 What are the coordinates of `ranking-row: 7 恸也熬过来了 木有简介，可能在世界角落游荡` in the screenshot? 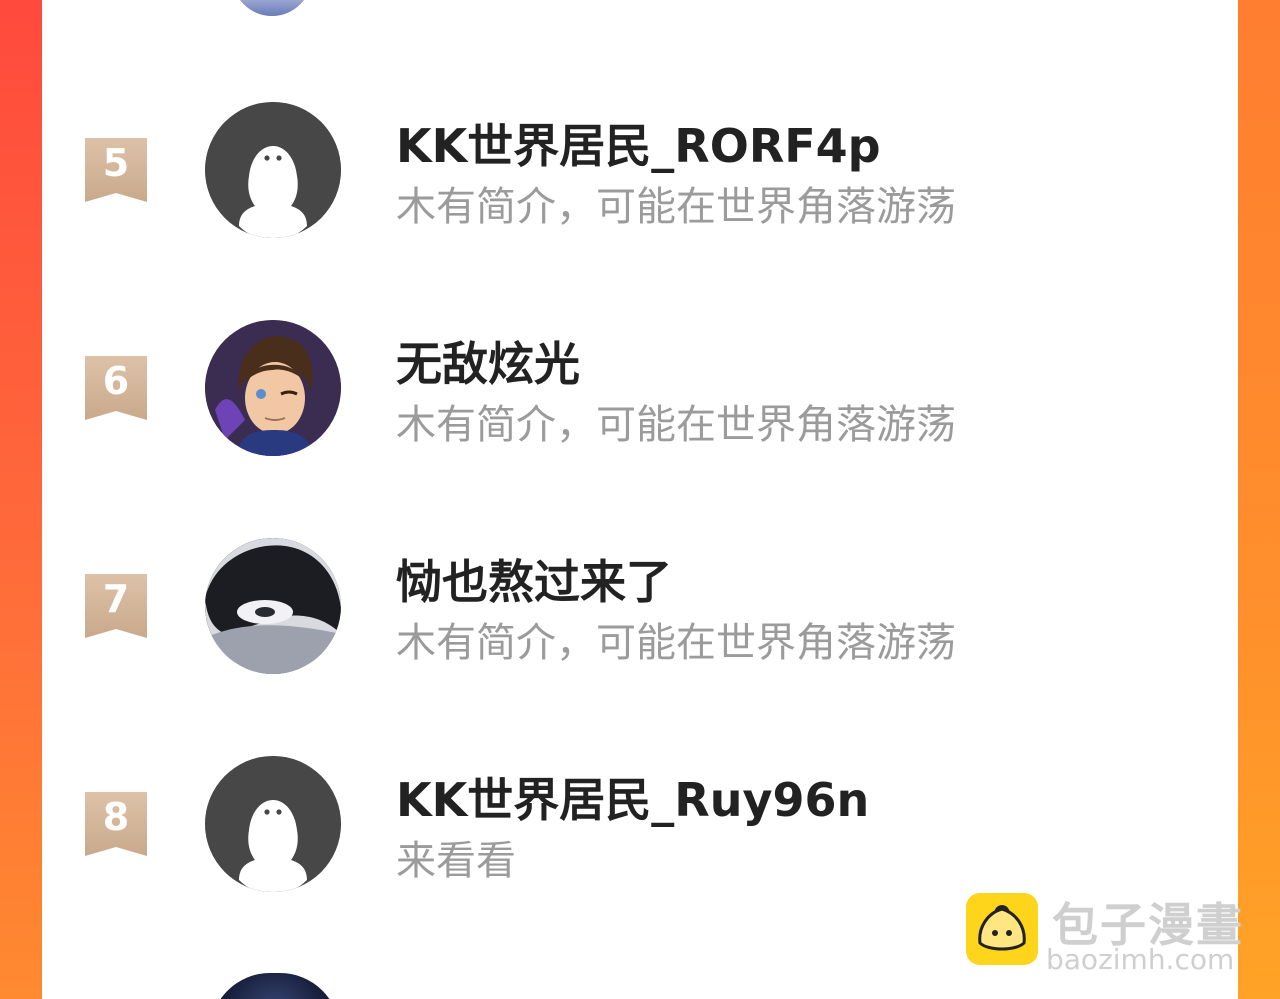 It's located at (640, 618).